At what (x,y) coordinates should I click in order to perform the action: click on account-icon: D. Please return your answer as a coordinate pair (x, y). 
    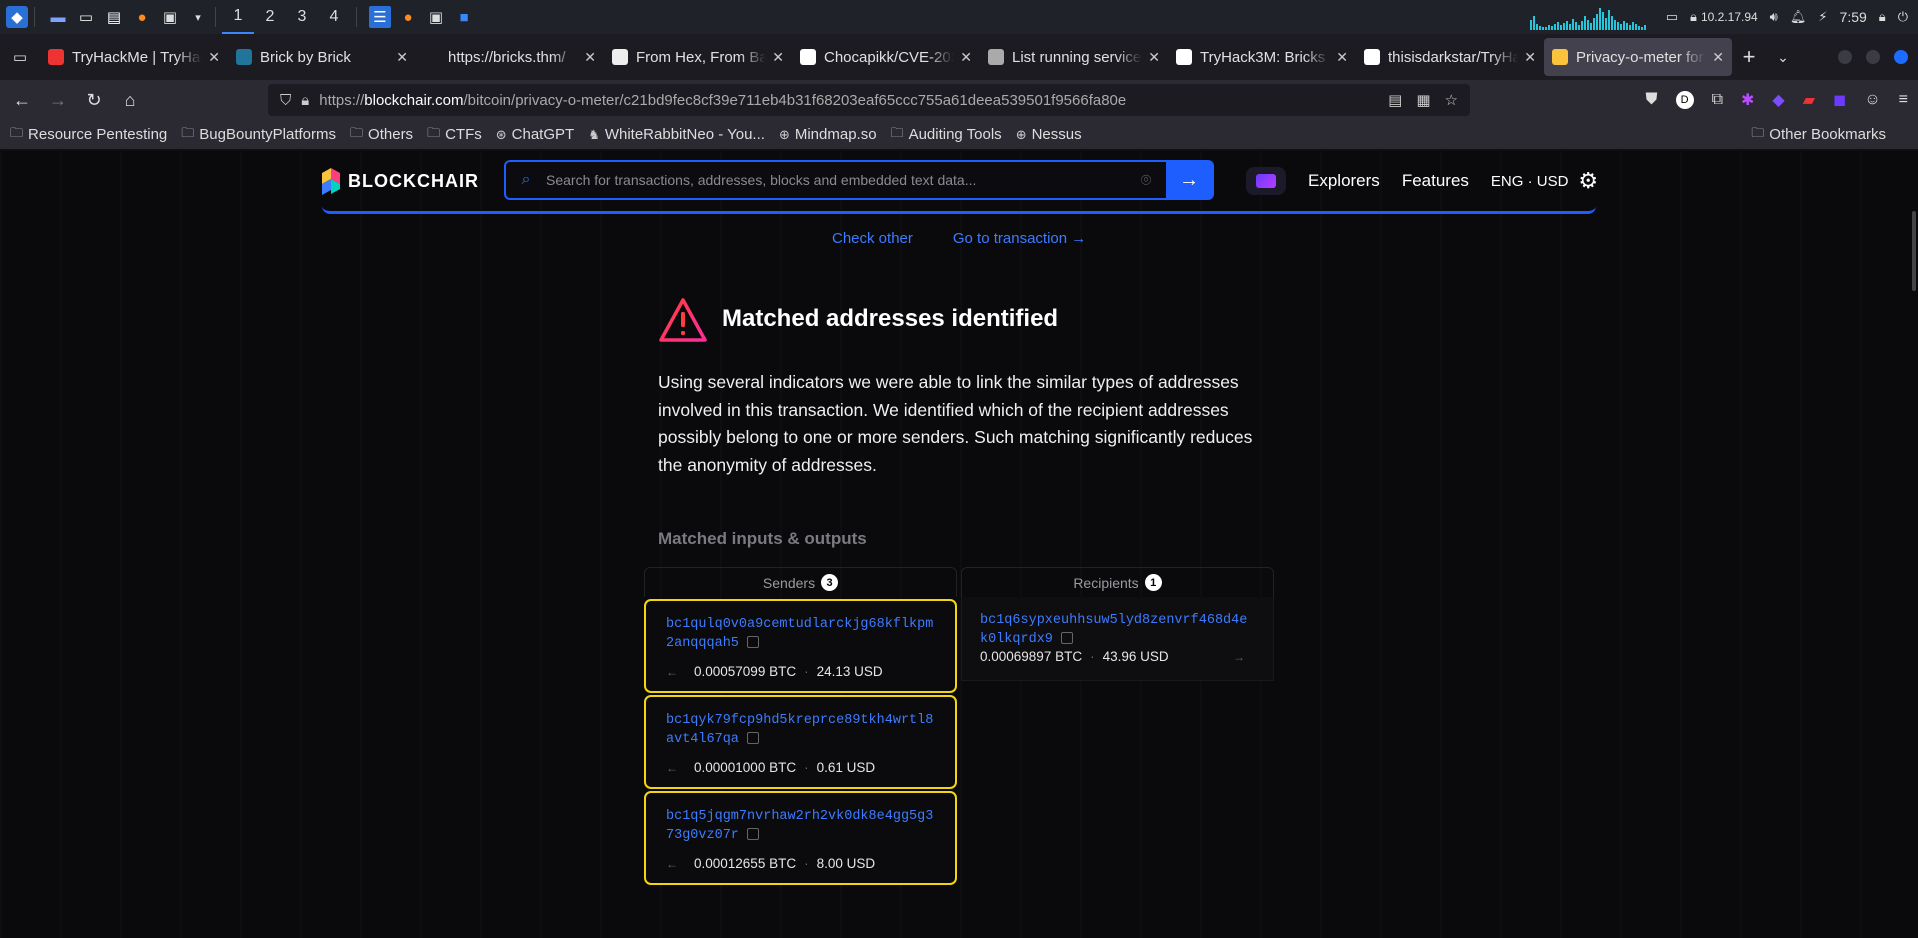
    Looking at the image, I should click on (1684, 100).